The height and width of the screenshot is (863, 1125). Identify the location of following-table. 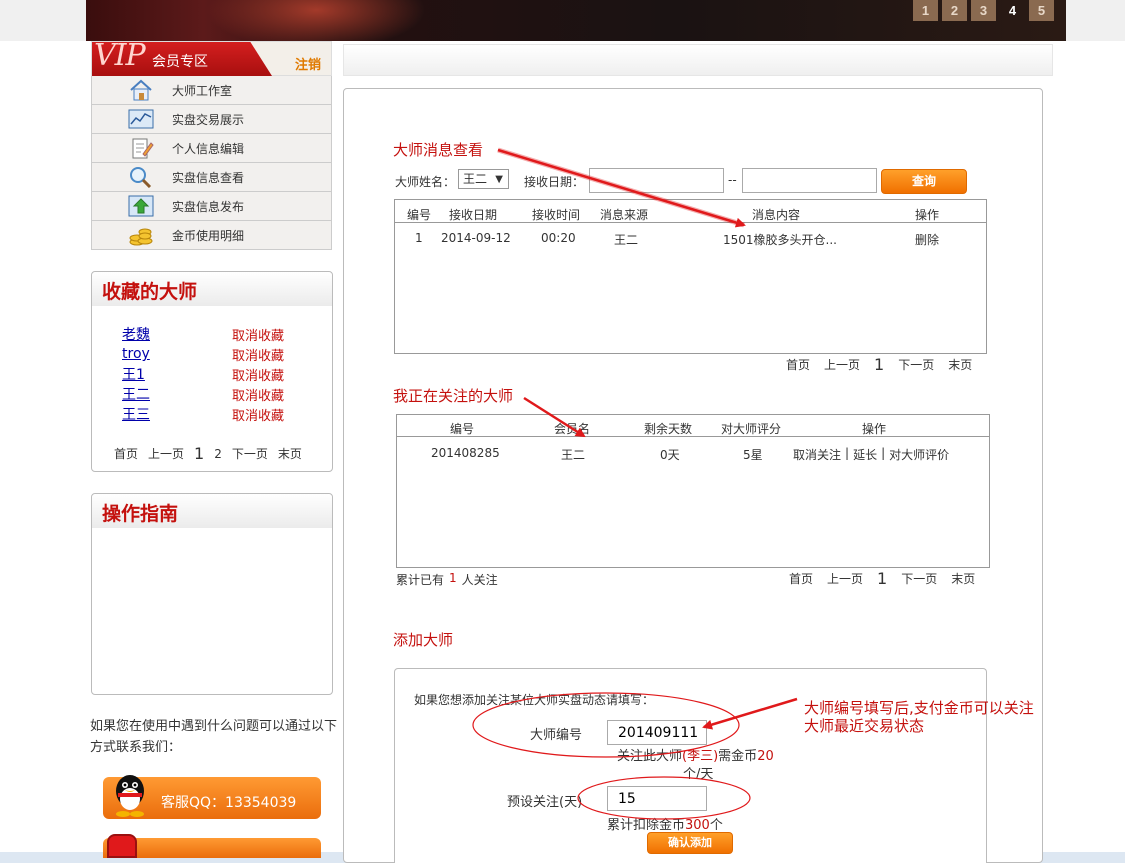
(693, 491).